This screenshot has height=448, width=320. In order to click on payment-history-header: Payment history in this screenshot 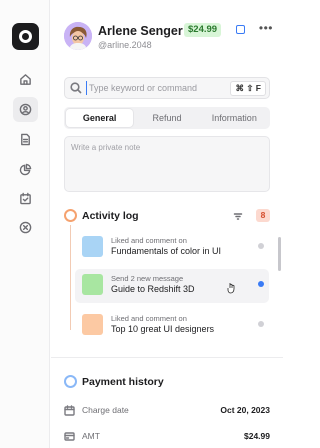, I will do `click(167, 382)`.